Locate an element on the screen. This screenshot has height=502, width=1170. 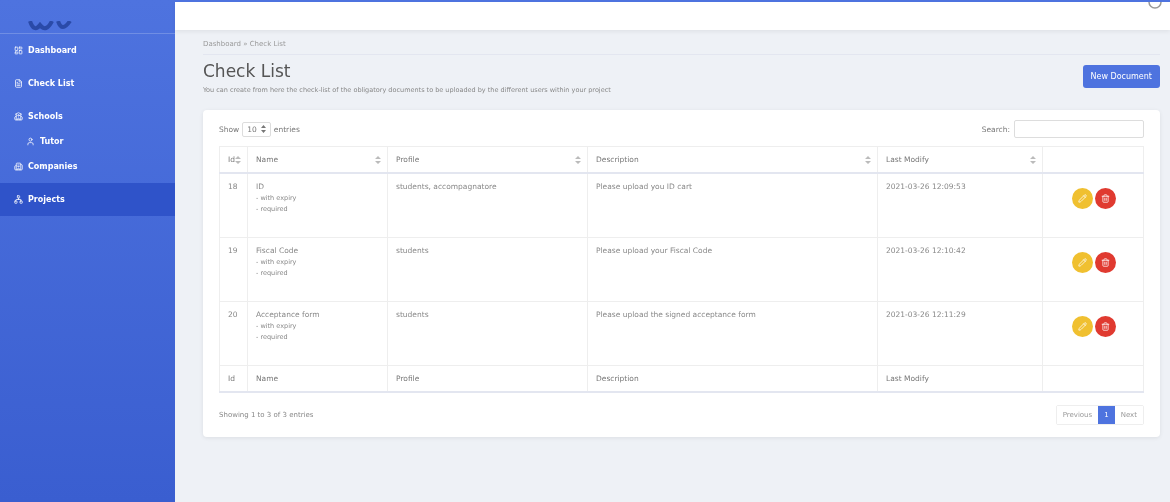
sidebar-item: Tutor is located at coordinates (87, 141).